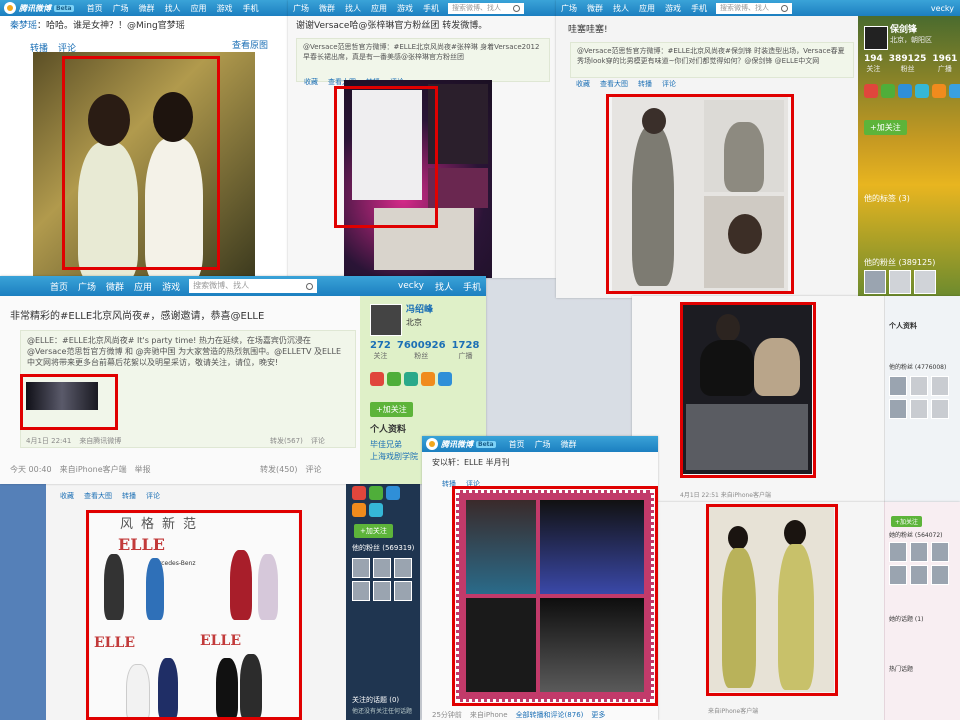 This screenshot has width=960, height=720. Describe the element at coordinates (41, 8) in the screenshot. I see `brand: 腾讯微博 Beta` at that location.